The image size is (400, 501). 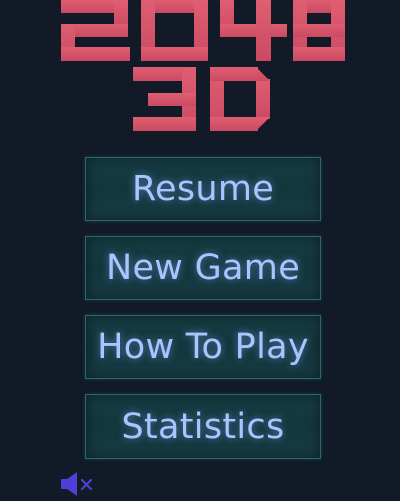 I want to click on resume-button-label: Resume, so click(x=203, y=189).